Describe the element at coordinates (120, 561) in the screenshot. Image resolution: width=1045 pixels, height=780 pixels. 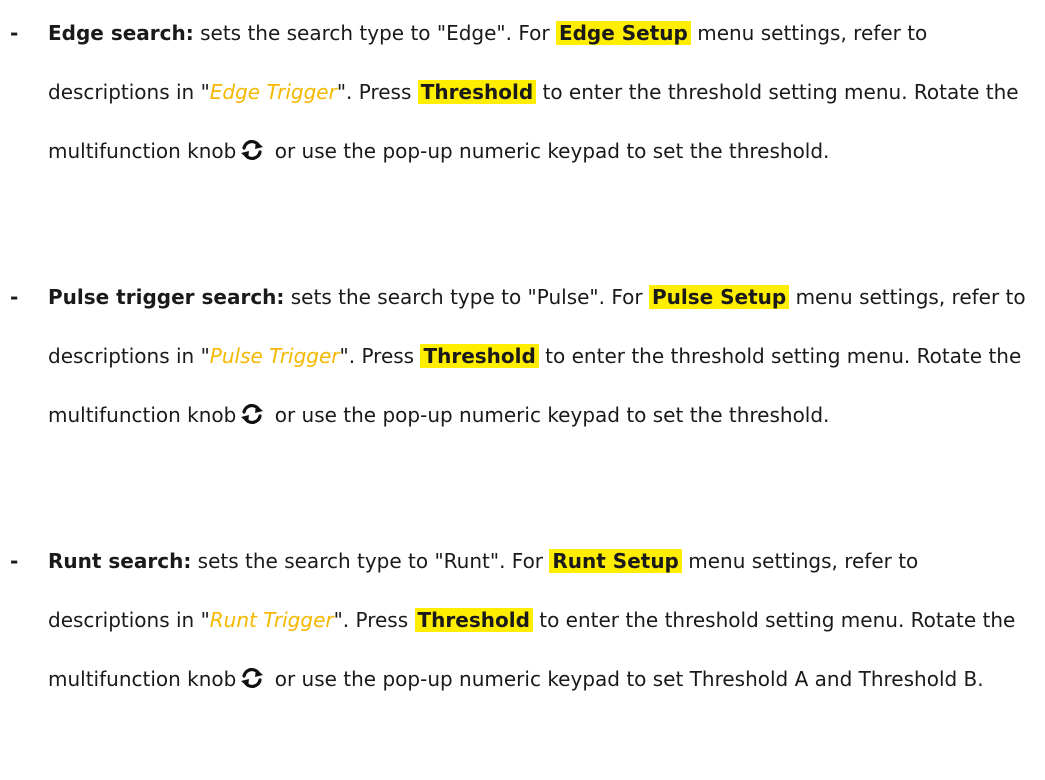
I see `term-label: Runt search:` at that location.